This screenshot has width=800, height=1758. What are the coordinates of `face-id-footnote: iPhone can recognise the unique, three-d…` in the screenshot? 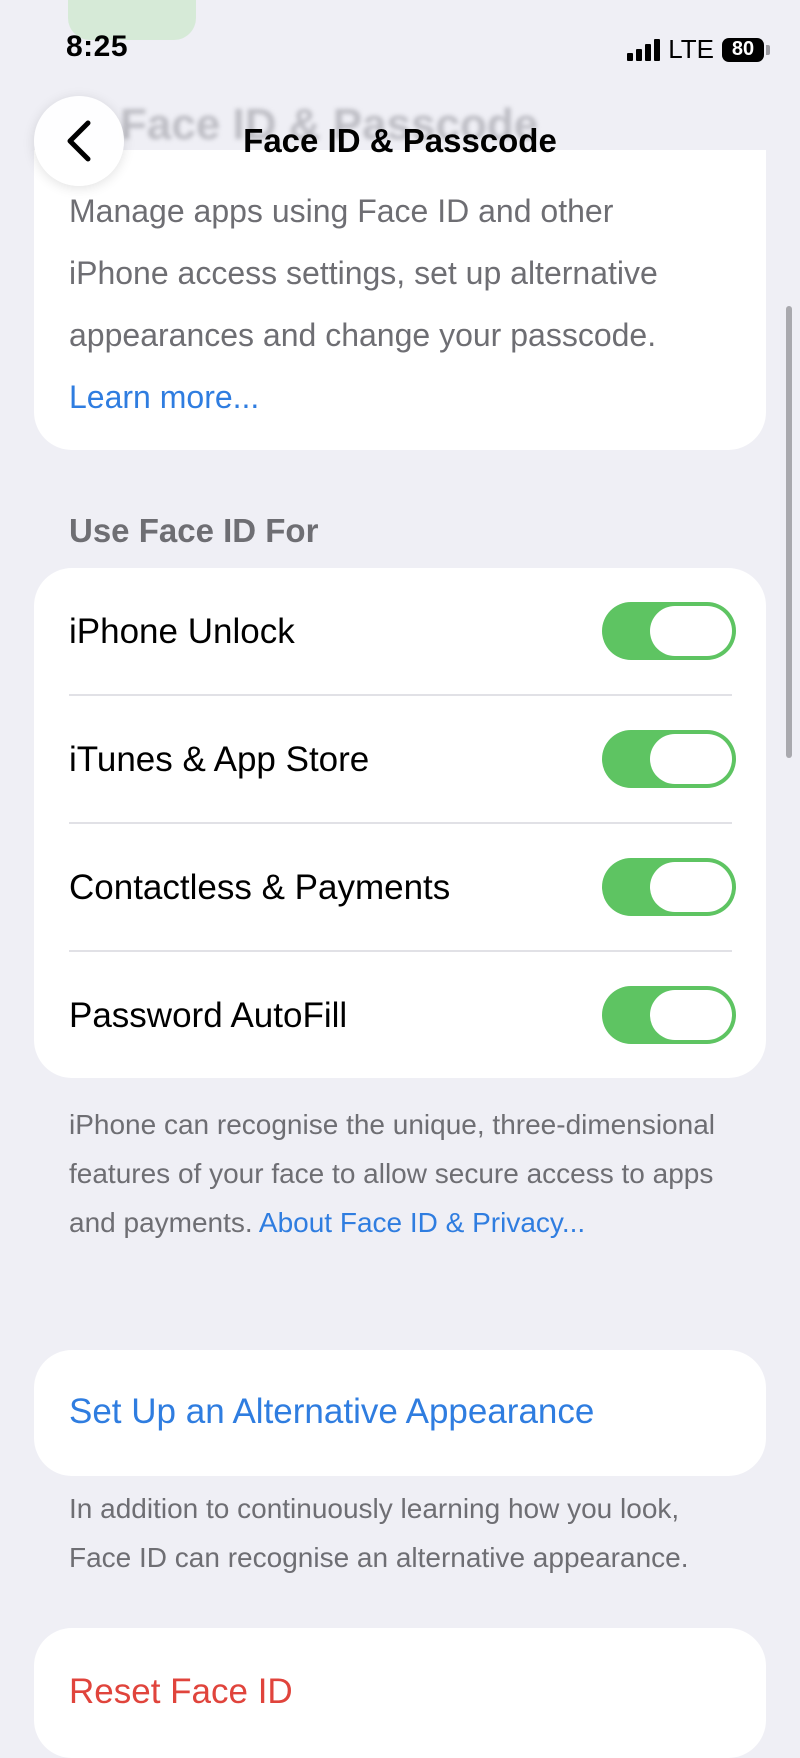 It's located at (399, 1173).